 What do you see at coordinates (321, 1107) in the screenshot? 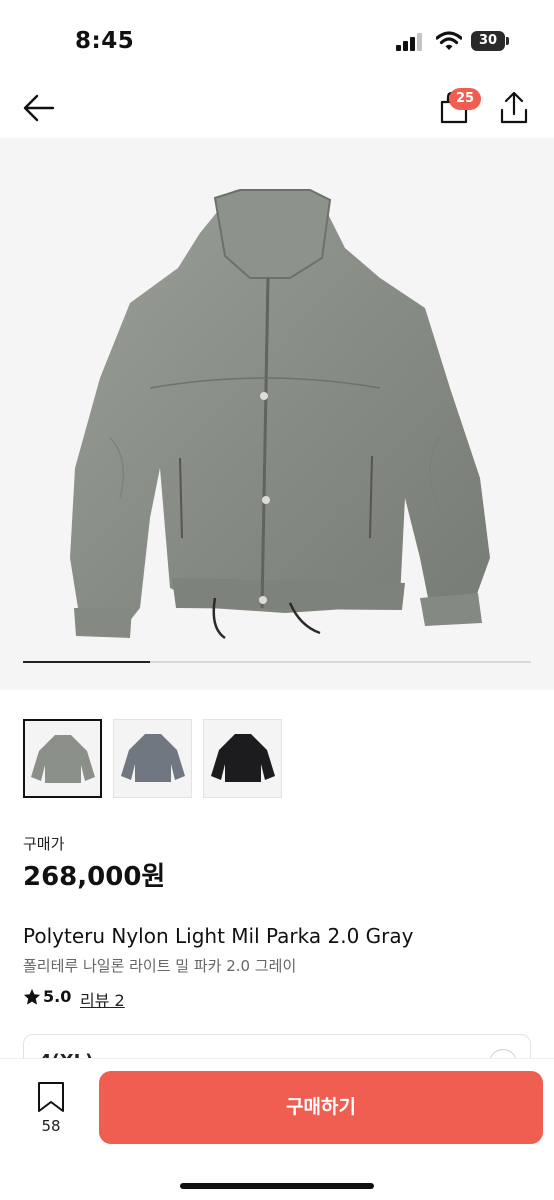
I see `buy-button: 구매하기` at bounding box center [321, 1107].